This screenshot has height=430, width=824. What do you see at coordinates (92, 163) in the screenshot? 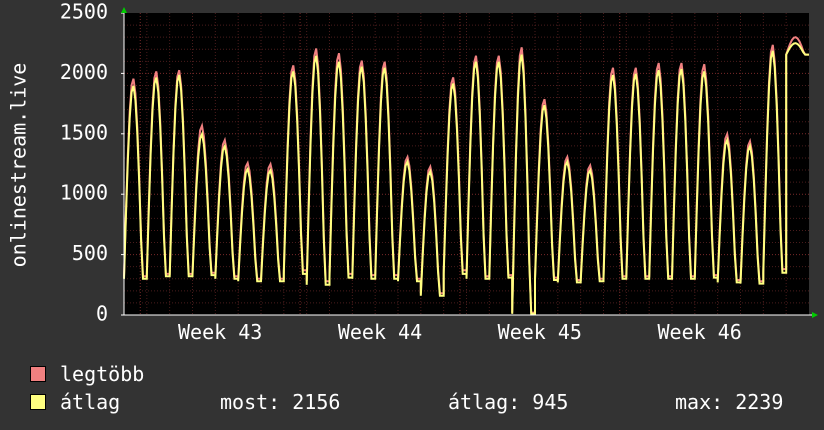
I see `y-axis-ticks: 0 500 1000 1500 2000 2500` at bounding box center [92, 163].